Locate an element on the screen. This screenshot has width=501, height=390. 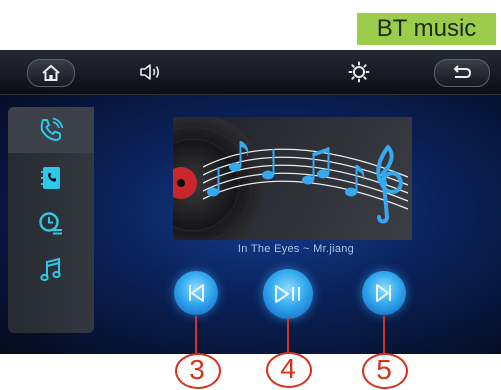
phone-call-icon is located at coordinates (52, 129).